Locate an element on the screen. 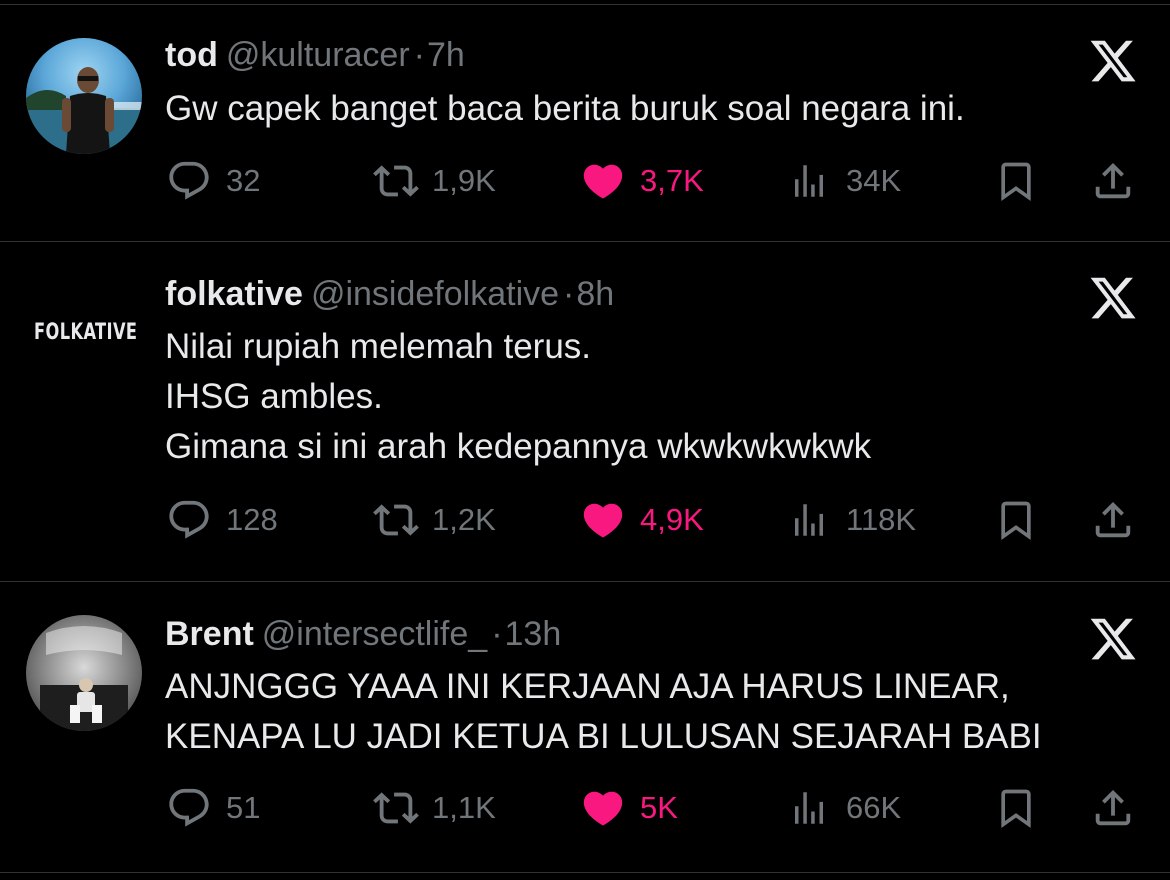  like-button: 3,7K is located at coordinates (641, 181).